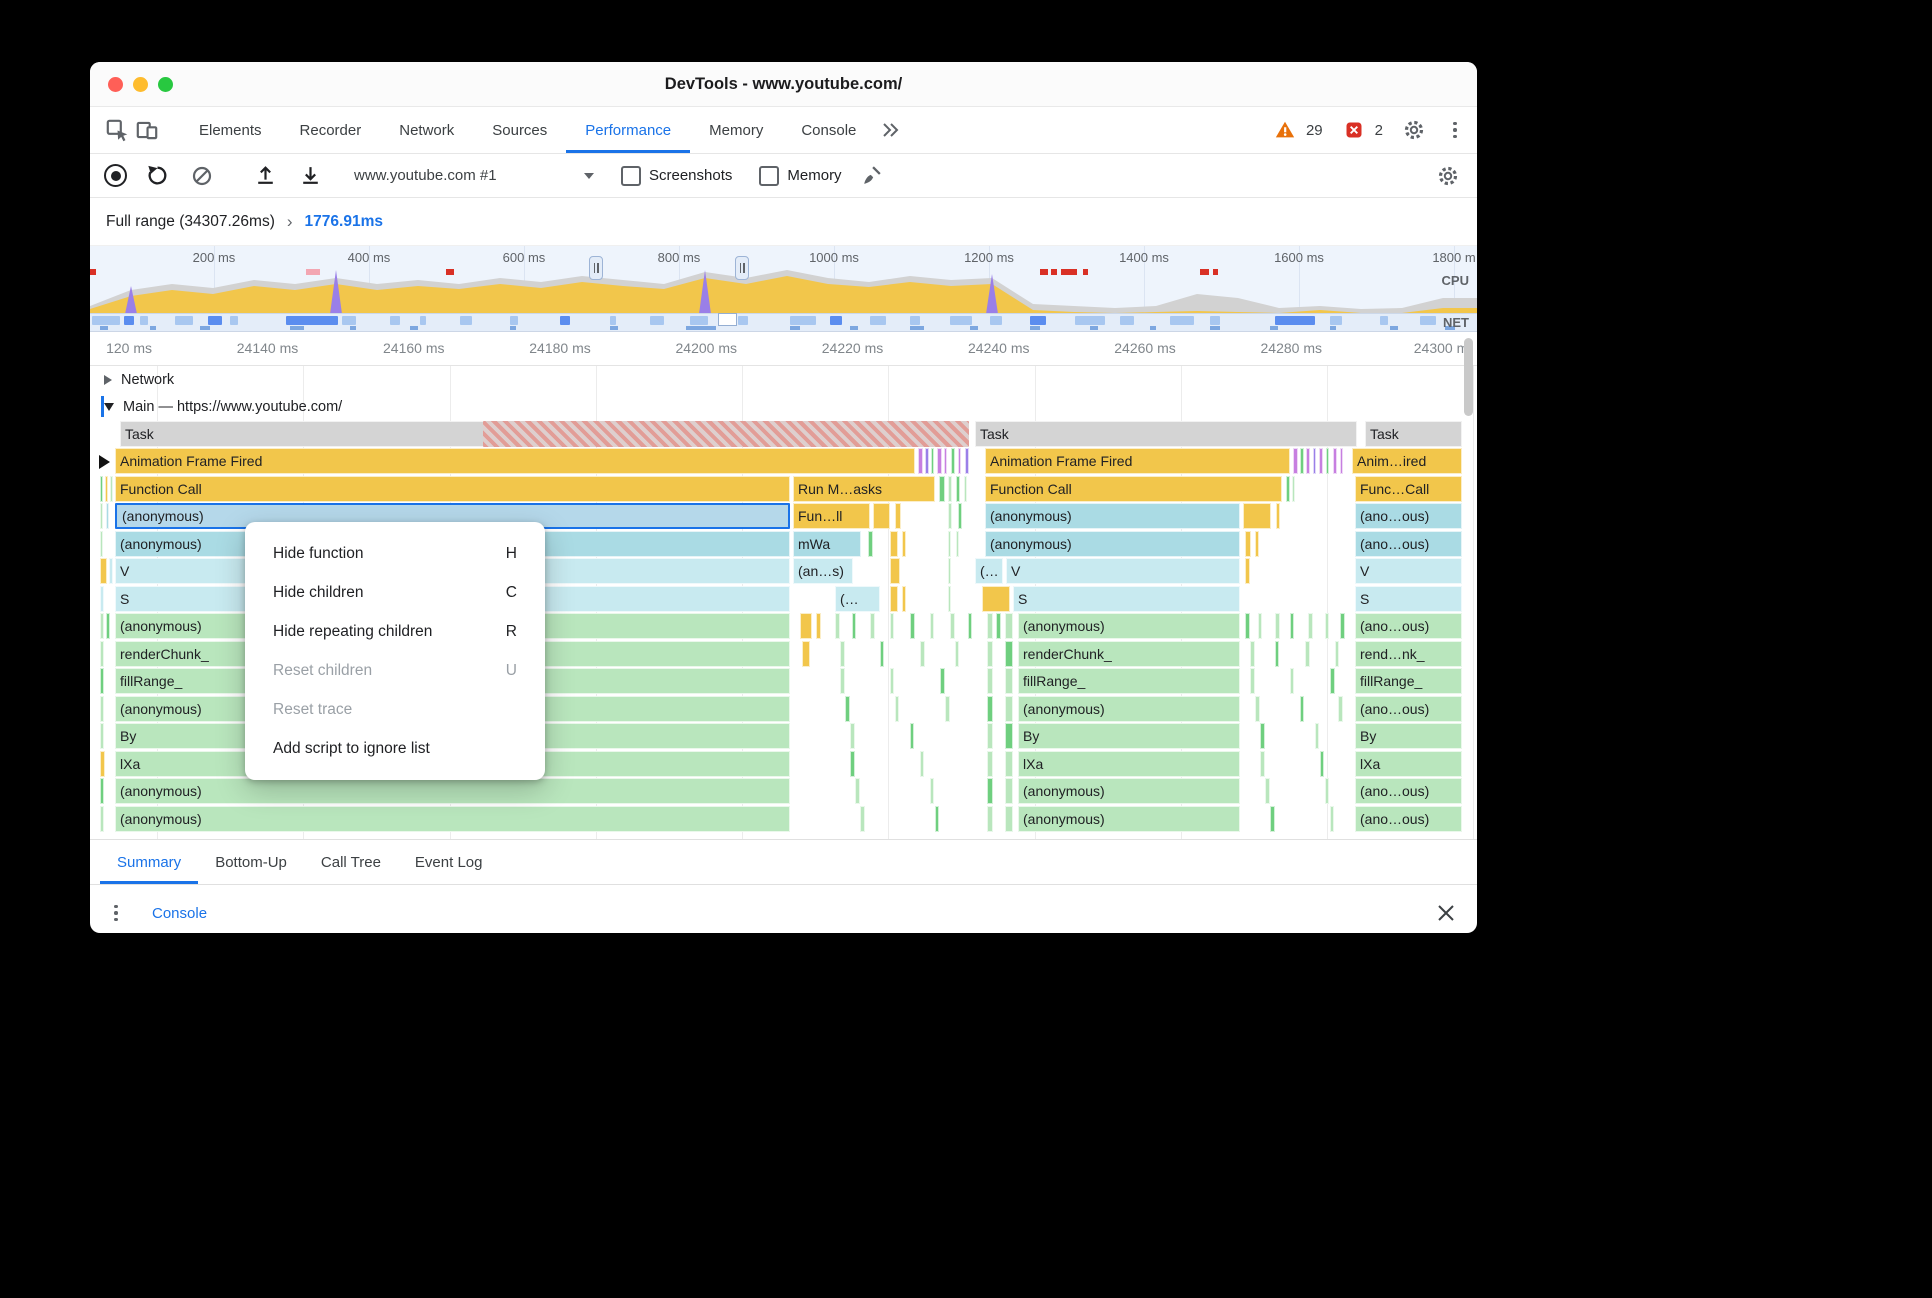 This screenshot has width=1932, height=1298. What do you see at coordinates (310, 176) in the screenshot?
I see `download-profile-icon` at bounding box center [310, 176].